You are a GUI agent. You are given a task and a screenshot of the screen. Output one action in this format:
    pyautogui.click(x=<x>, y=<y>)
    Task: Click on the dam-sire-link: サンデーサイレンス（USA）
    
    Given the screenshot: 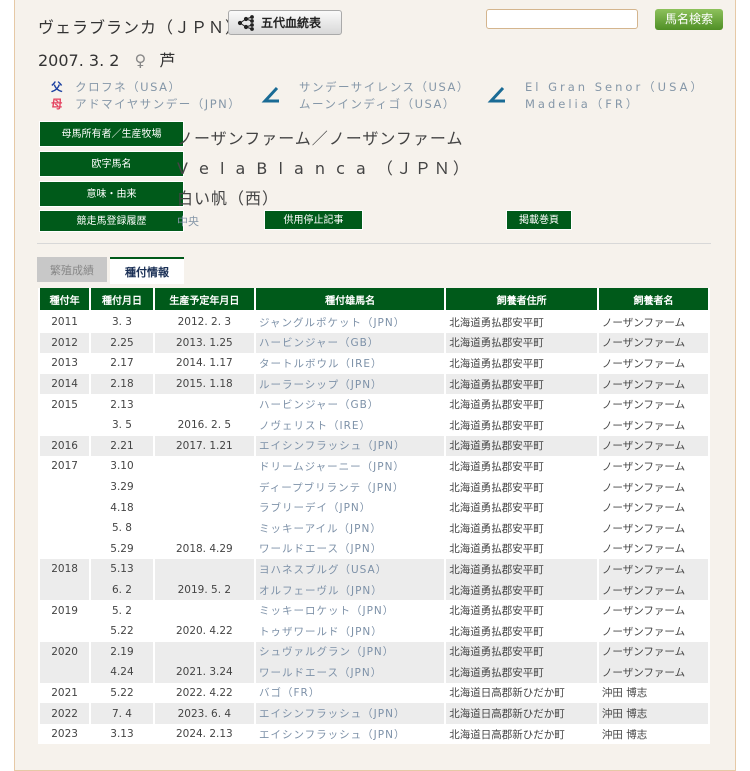 What is the action you would take?
    pyautogui.click(x=384, y=87)
    